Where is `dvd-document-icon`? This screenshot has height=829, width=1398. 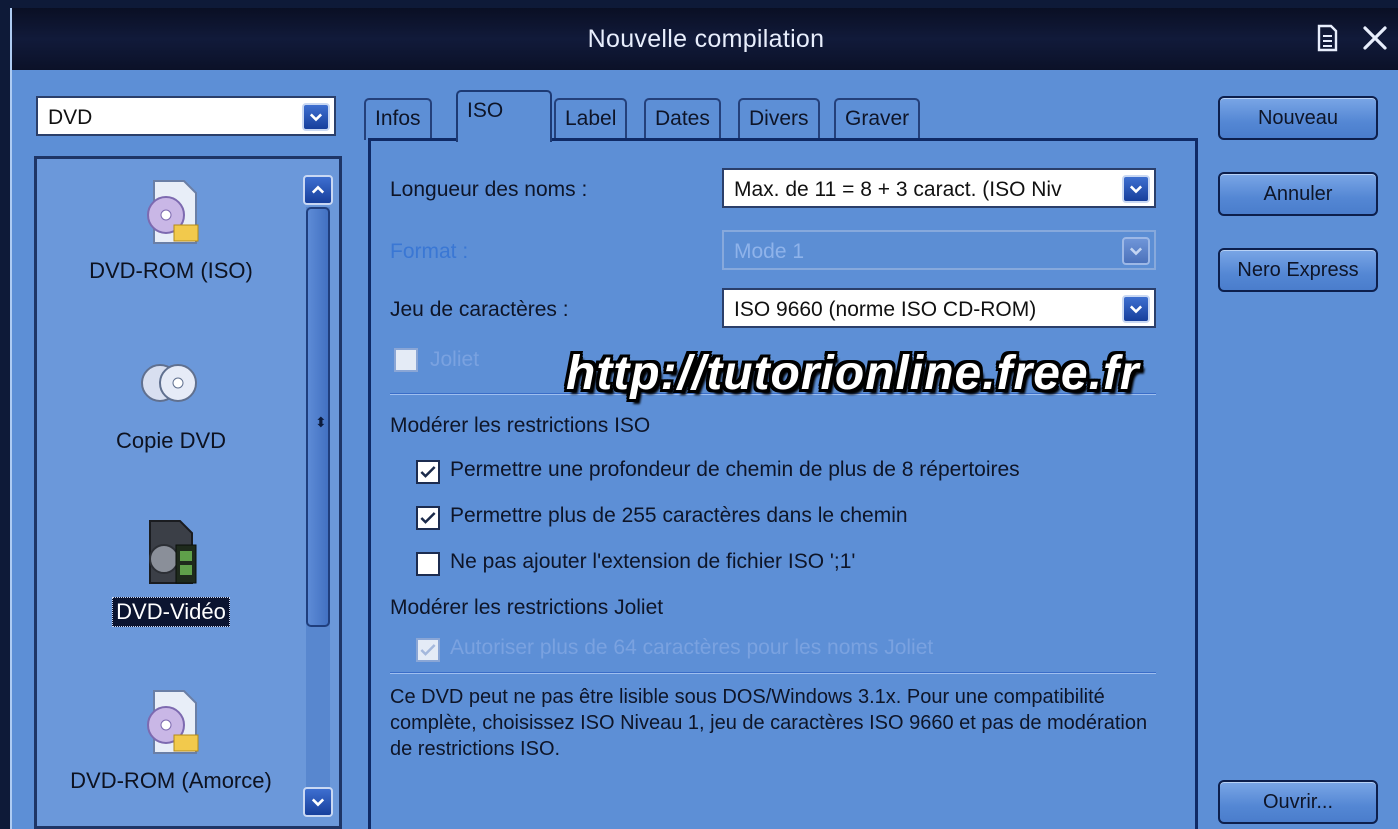
dvd-document-icon is located at coordinates (171, 212).